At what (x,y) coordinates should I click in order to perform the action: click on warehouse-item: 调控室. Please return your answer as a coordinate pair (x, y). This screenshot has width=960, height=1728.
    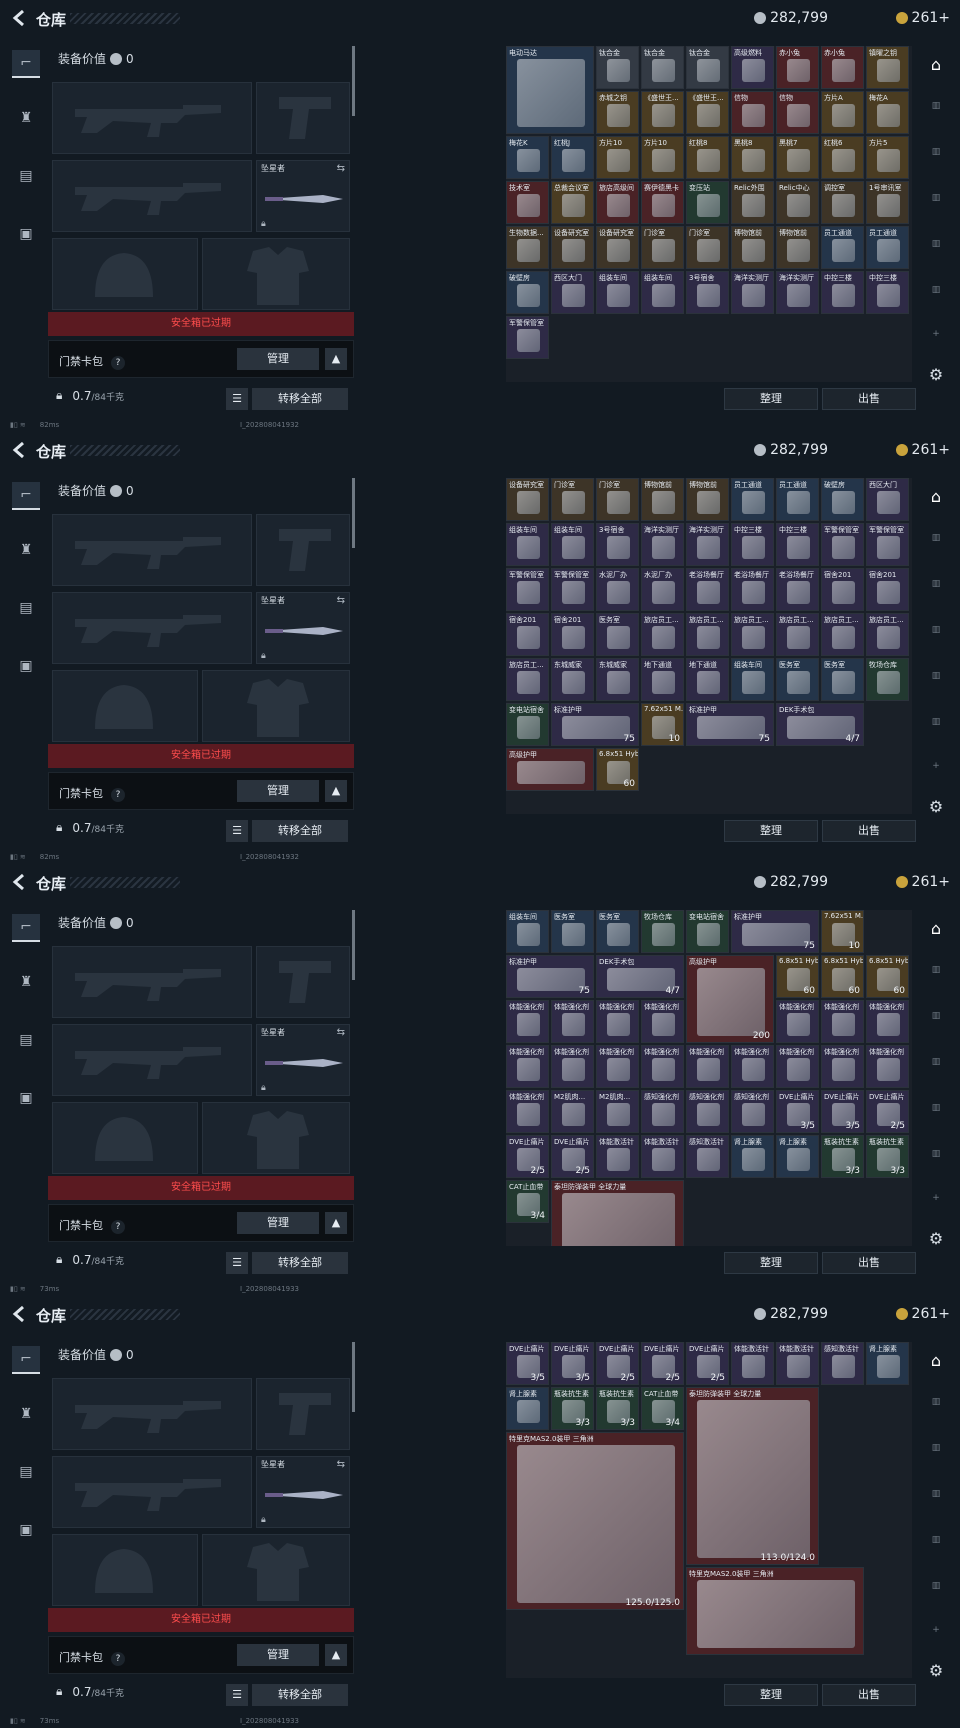
    Looking at the image, I should click on (842, 202).